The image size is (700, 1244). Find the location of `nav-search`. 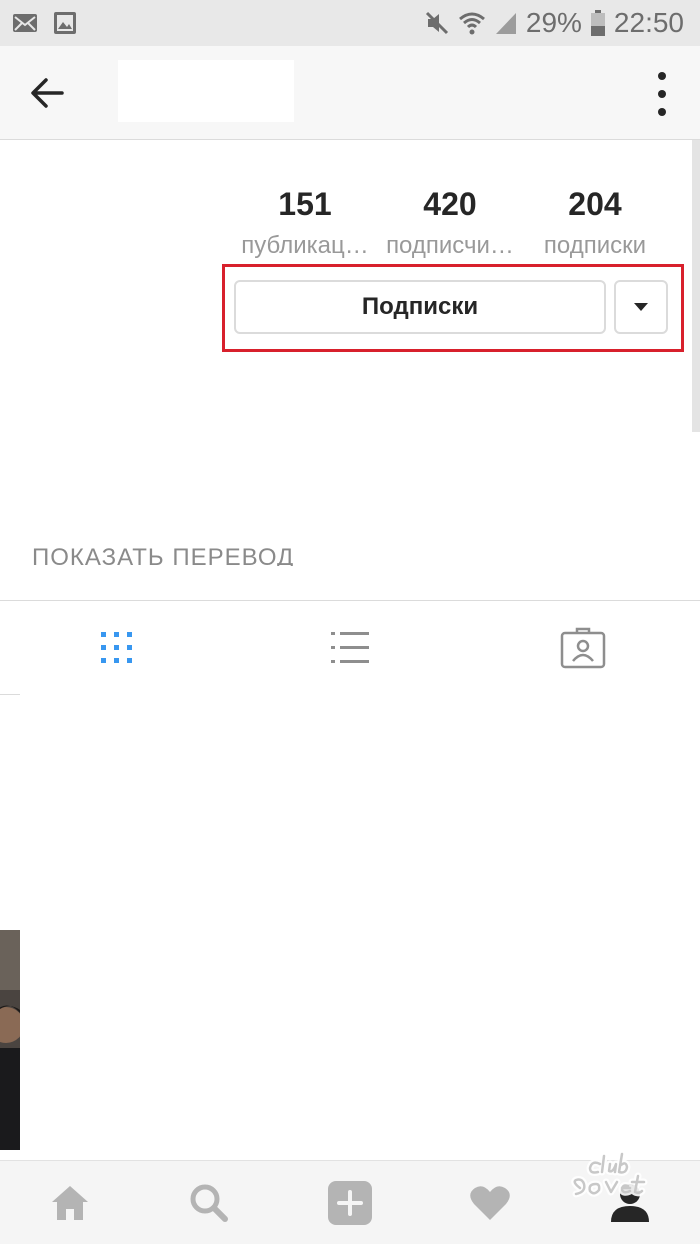

nav-search is located at coordinates (209, 1203).